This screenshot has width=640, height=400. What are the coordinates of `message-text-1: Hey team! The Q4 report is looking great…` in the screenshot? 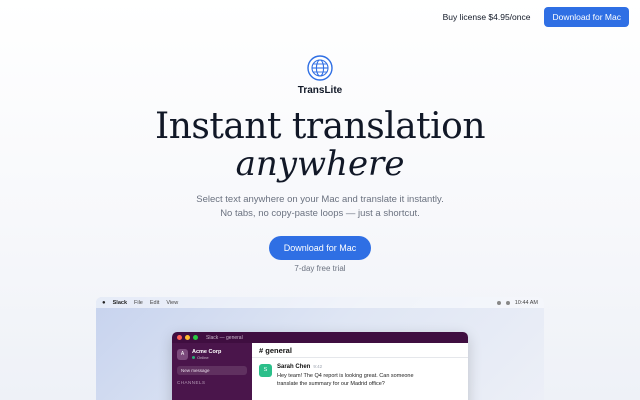 It's located at (345, 376).